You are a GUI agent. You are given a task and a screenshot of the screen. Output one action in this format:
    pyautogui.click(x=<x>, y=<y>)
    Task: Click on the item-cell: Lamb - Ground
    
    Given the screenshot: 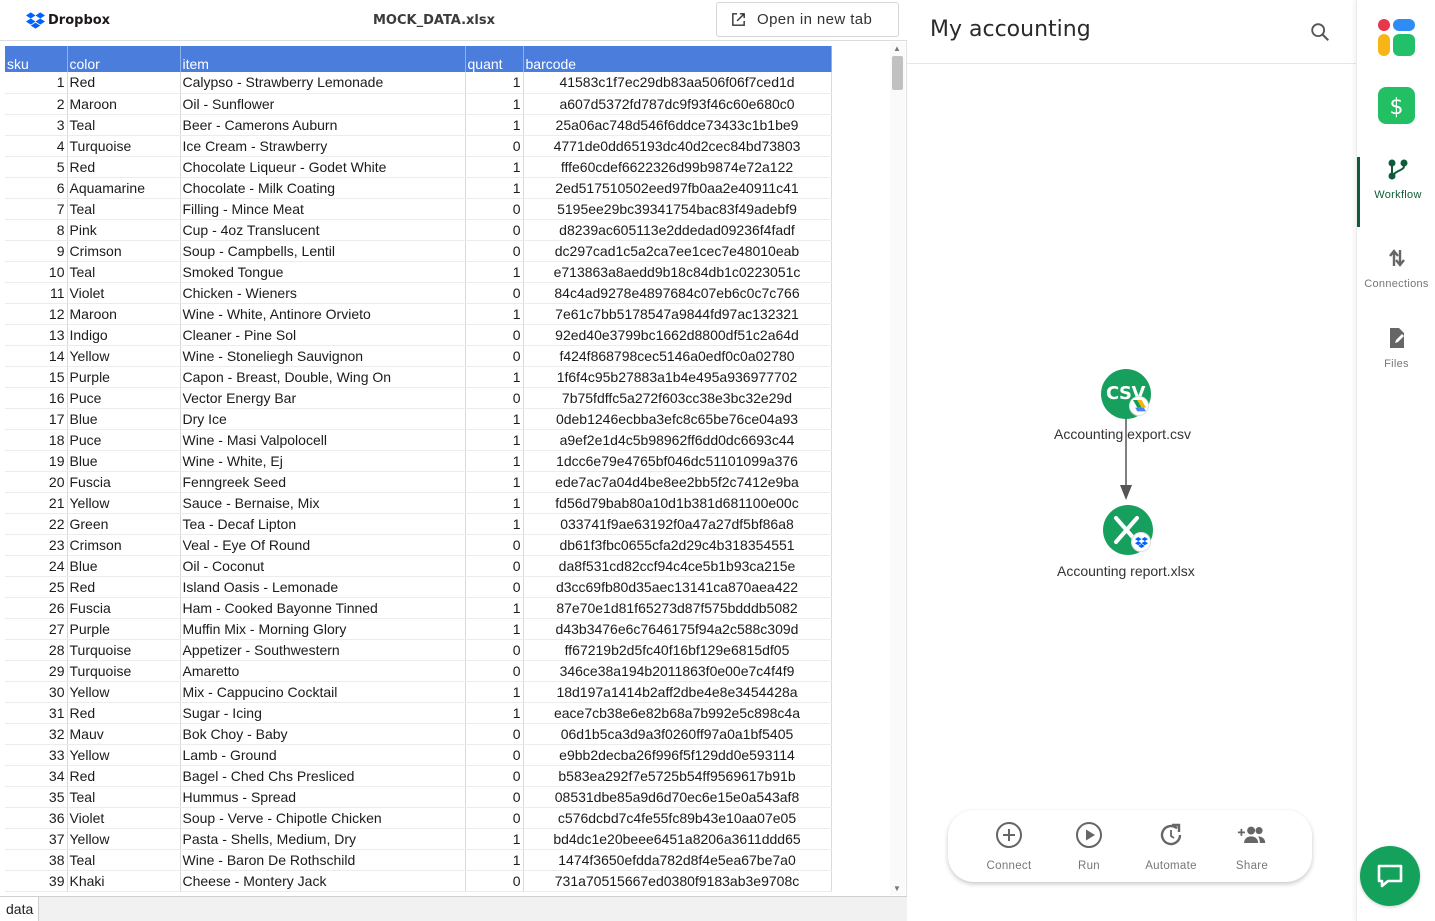 What is the action you would take?
    pyautogui.click(x=323, y=755)
    